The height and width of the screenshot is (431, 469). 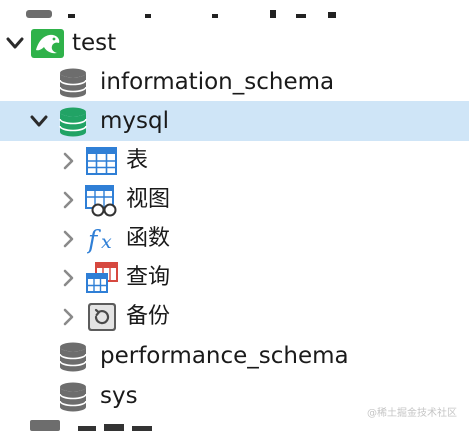 What do you see at coordinates (148, 316) in the screenshot?
I see `backups-label: 备份` at bounding box center [148, 316].